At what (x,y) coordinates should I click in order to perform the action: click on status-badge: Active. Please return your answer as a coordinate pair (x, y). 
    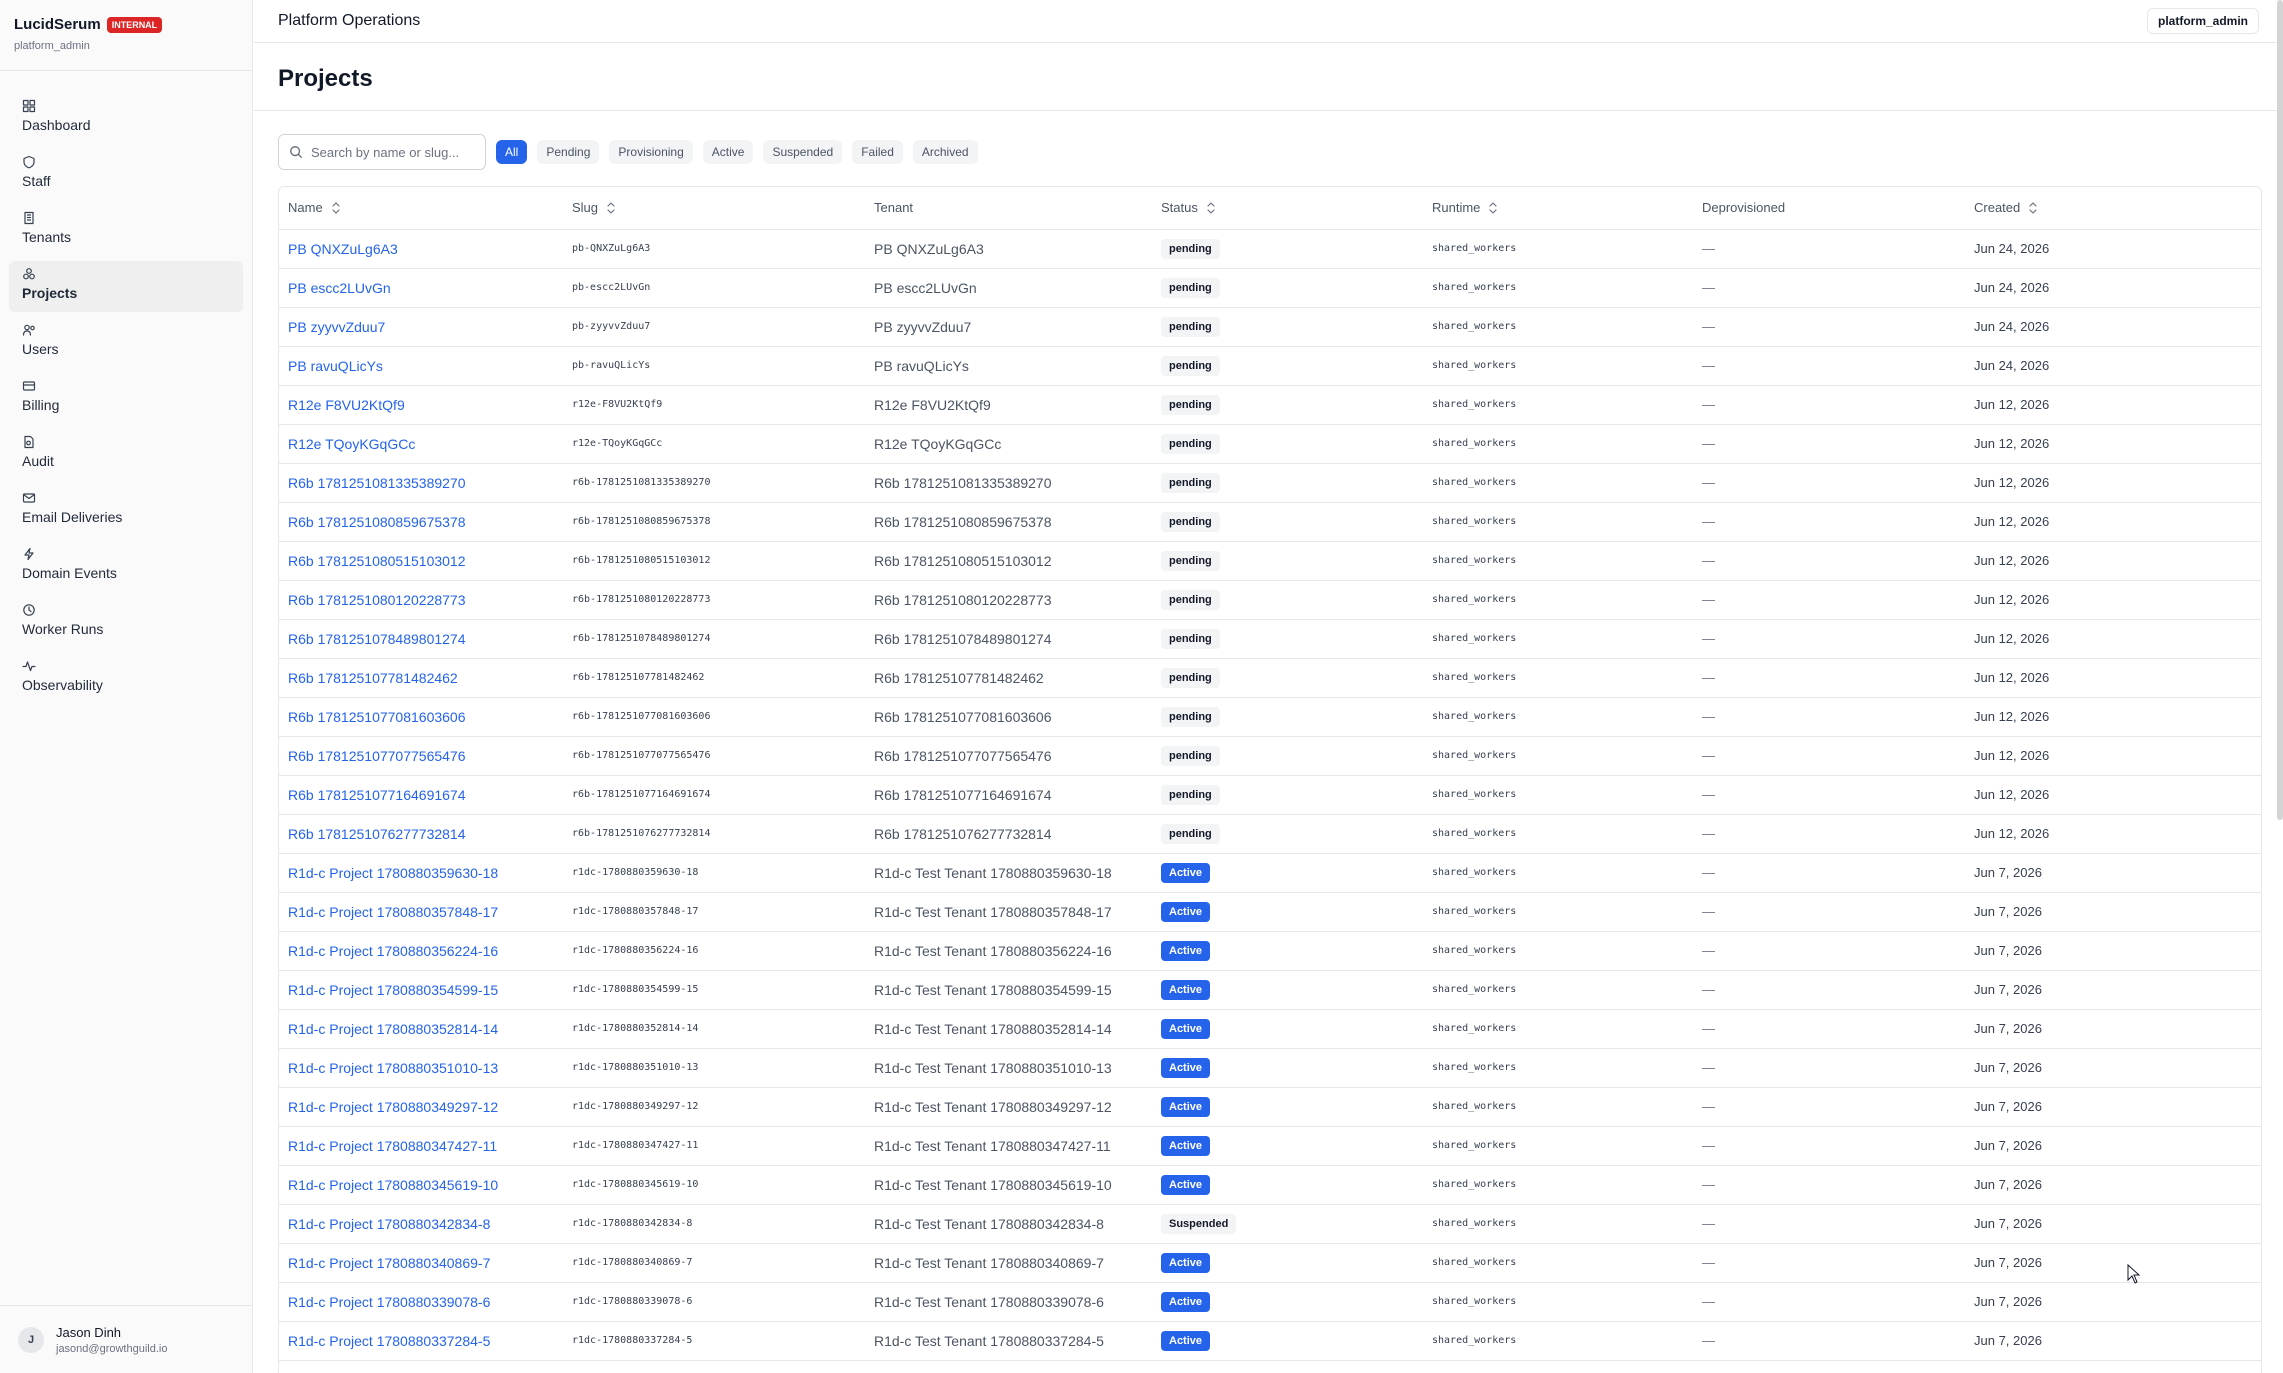
    Looking at the image, I should click on (1186, 989).